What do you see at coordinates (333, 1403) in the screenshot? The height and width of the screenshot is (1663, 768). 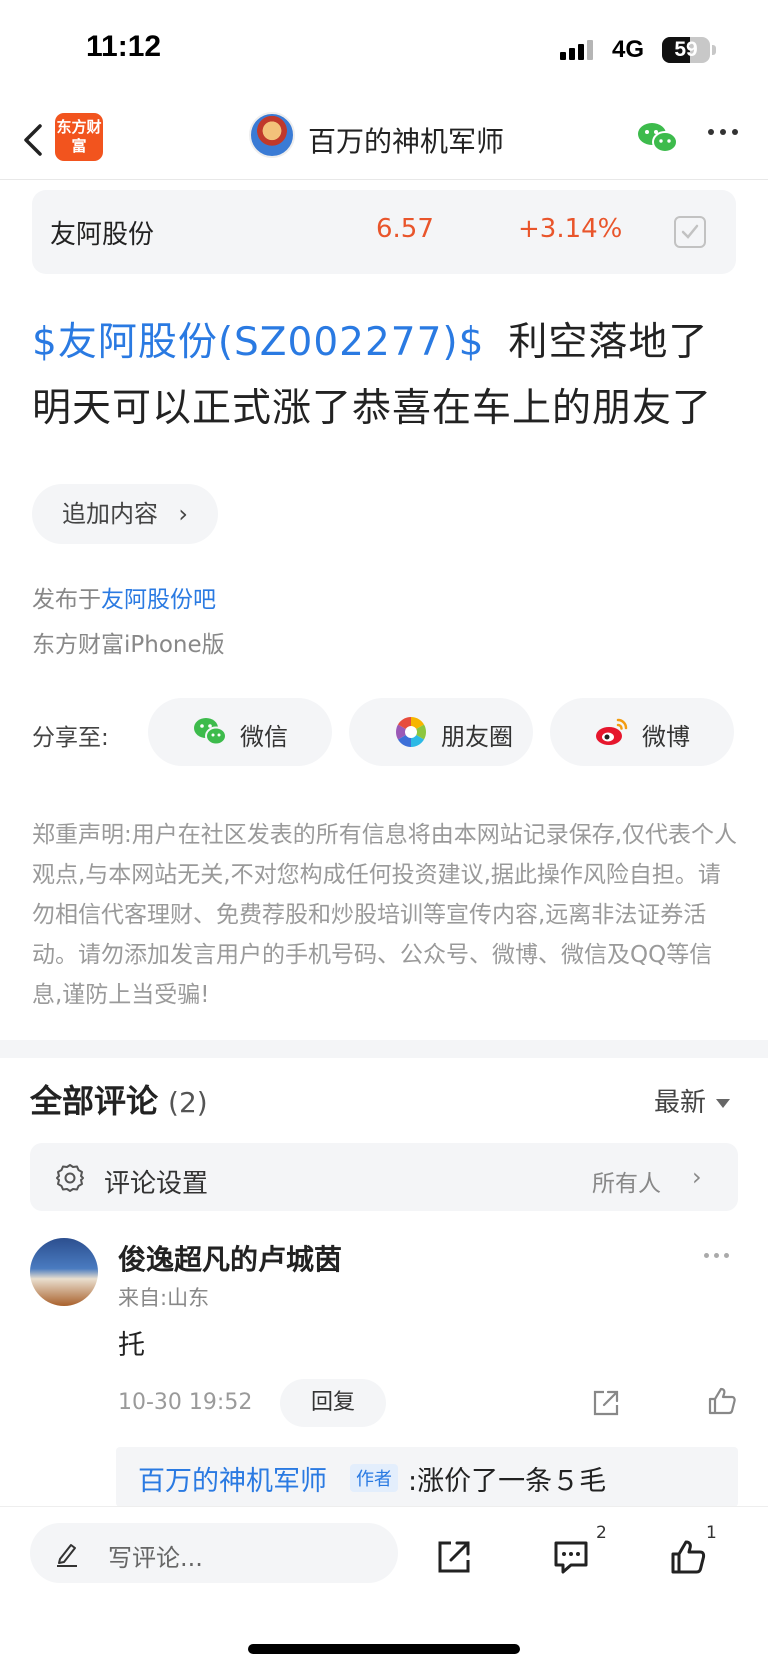 I see `reply-button: 回复` at bounding box center [333, 1403].